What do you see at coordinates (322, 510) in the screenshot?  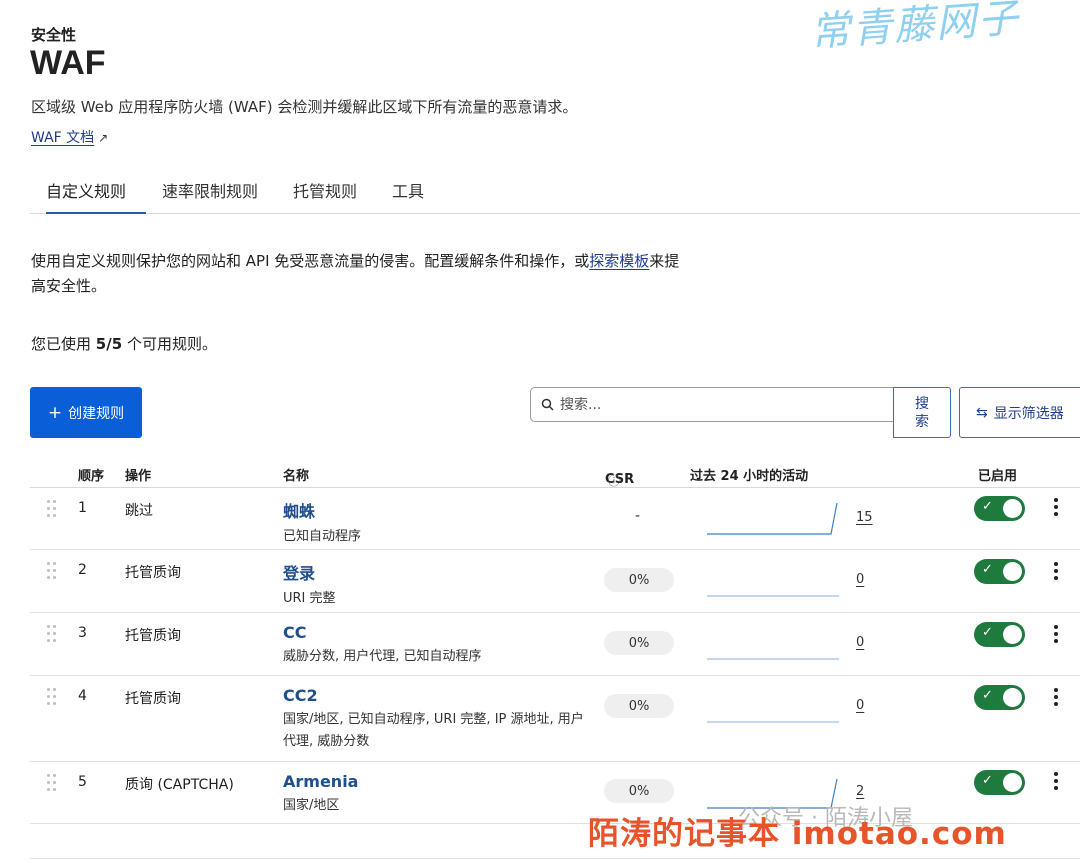 I see `rule-name-link: 蜘蛛` at bounding box center [322, 510].